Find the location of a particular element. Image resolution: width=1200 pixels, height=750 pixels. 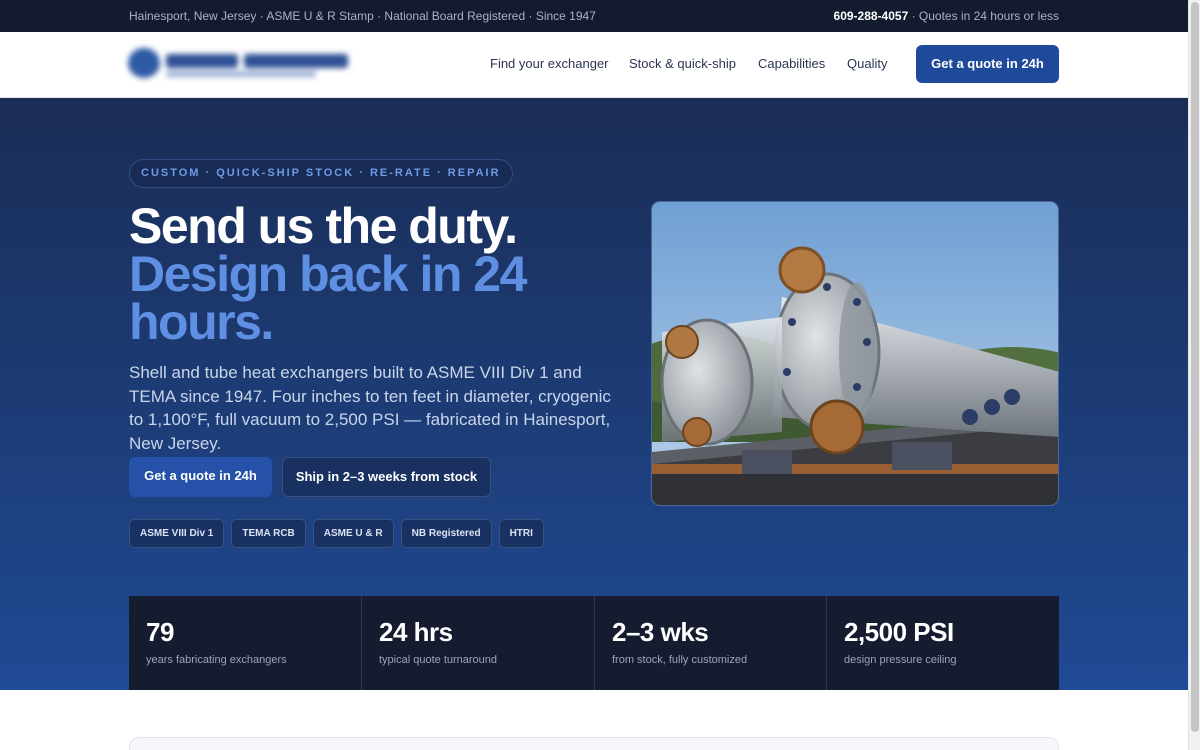

badge-asme-ur: ASME U & R is located at coordinates (353, 533).